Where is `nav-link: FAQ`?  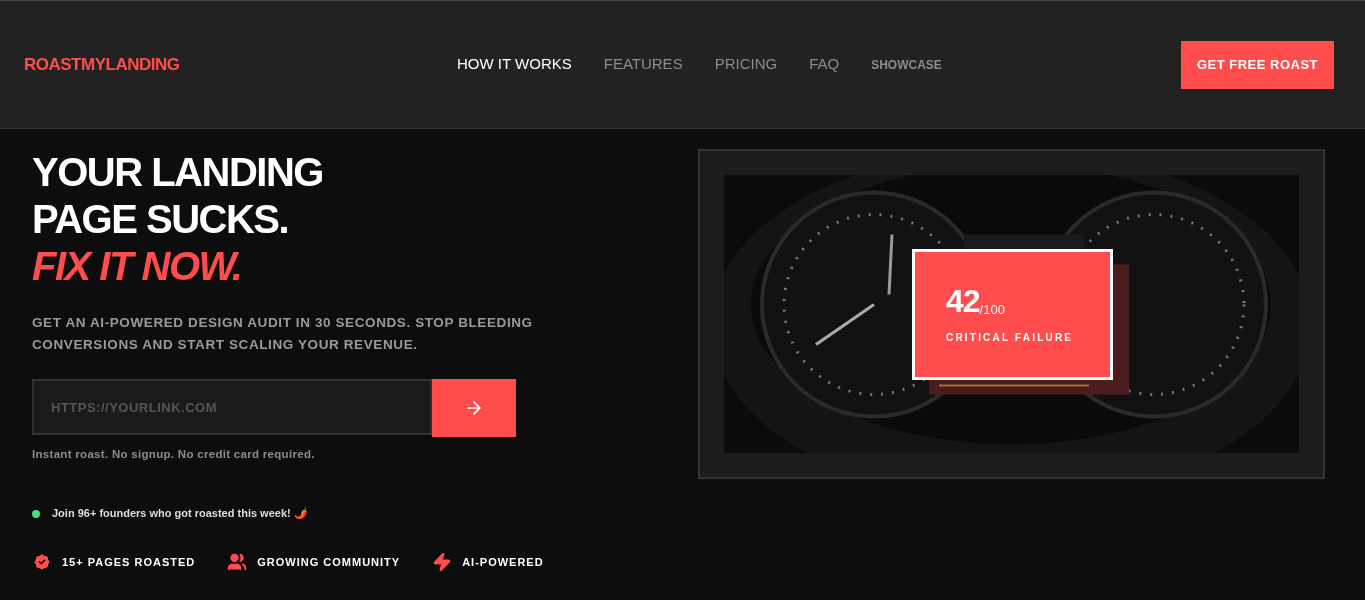 nav-link: FAQ is located at coordinates (824, 64).